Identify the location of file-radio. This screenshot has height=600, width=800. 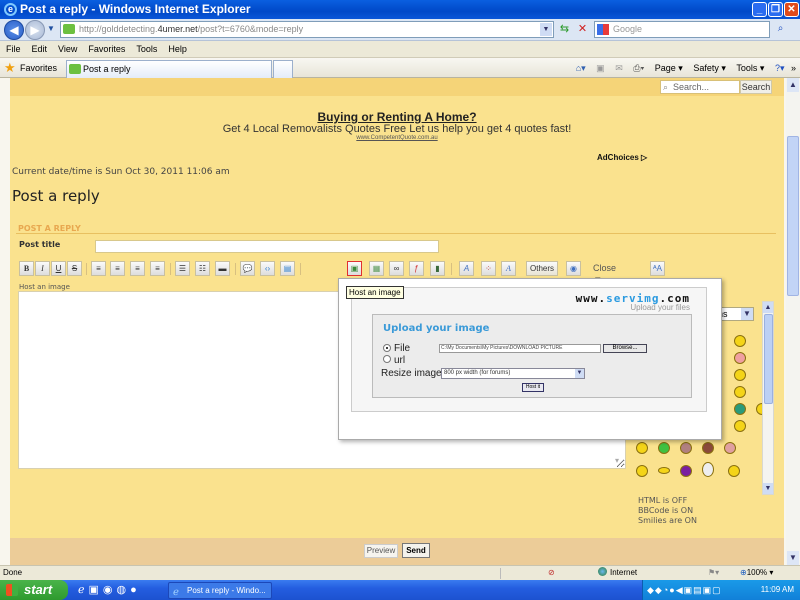
(387, 348).